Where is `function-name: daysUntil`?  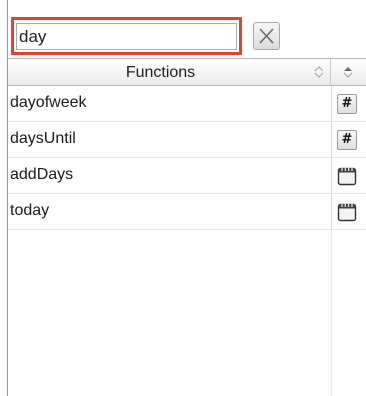
function-name: daysUntil is located at coordinates (43, 138).